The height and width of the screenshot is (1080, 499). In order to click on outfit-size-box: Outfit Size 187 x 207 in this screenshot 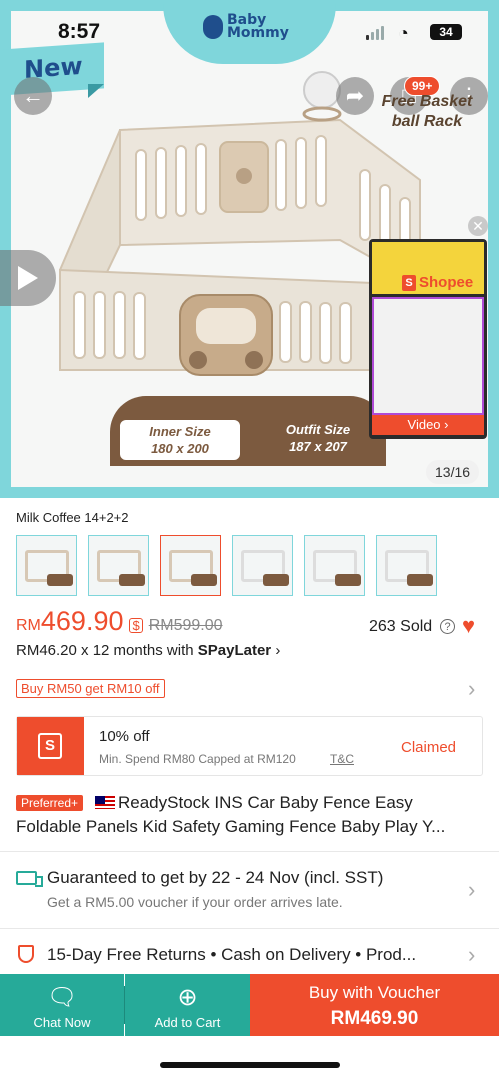, I will do `click(318, 440)`.